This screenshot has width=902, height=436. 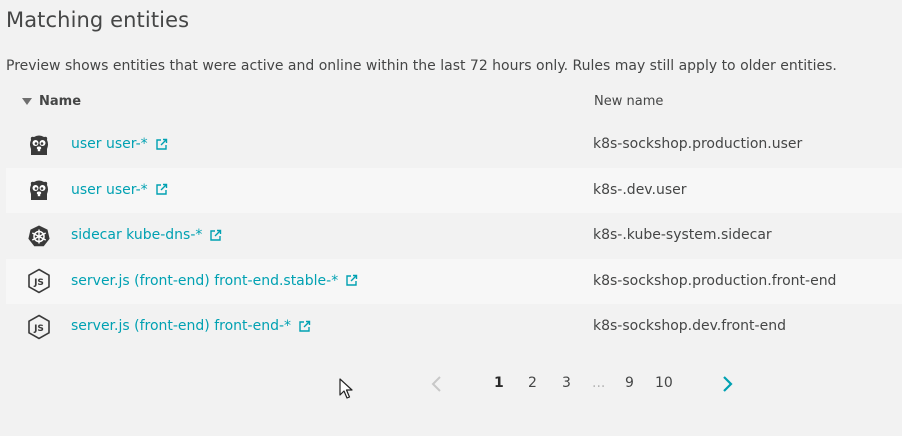 I want to click on entity-link-label: server.js (front-end) front-end.stable-*, so click(x=204, y=281).